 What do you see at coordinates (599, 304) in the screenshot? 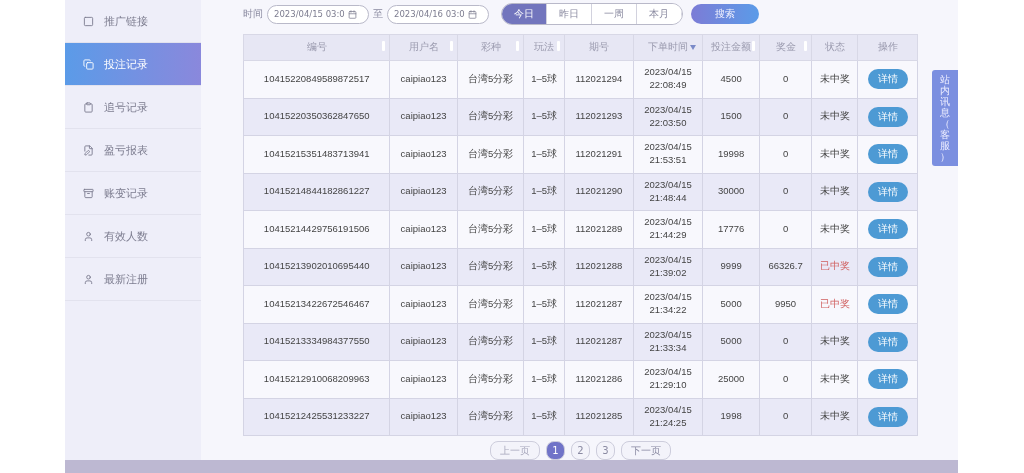
I see `table-cell: 112021287` at bounding box center [599, 304].